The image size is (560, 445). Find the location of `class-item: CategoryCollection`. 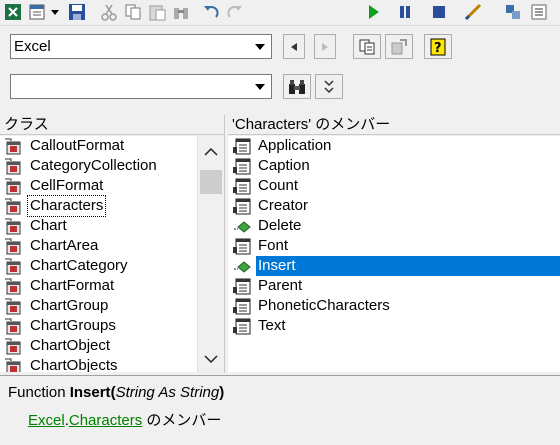

class-item: CategoryCollection is located at coordinates (98, 166).